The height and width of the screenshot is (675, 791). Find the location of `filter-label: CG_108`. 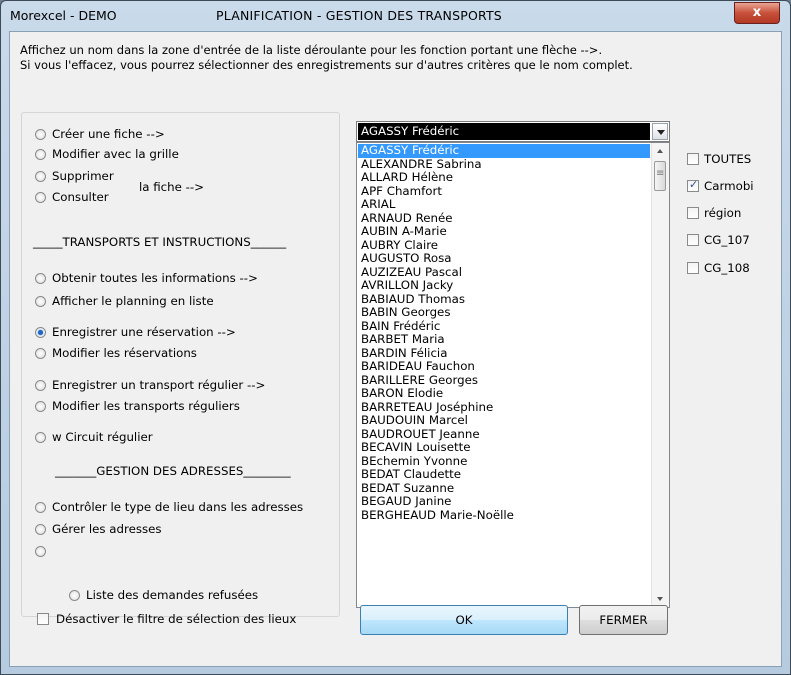

filter-label: CG_108 is located at coordinates (727, 268).